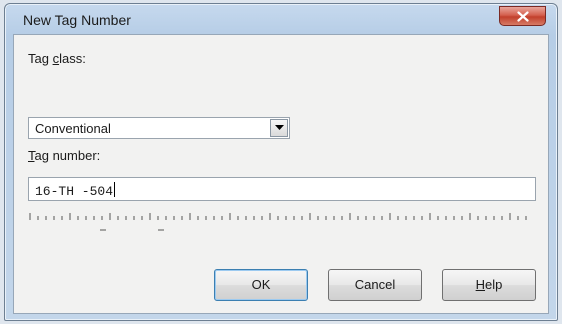 The height and width of the screenshot is (324, 562). I want to click on text-caret, so click(115, 189).